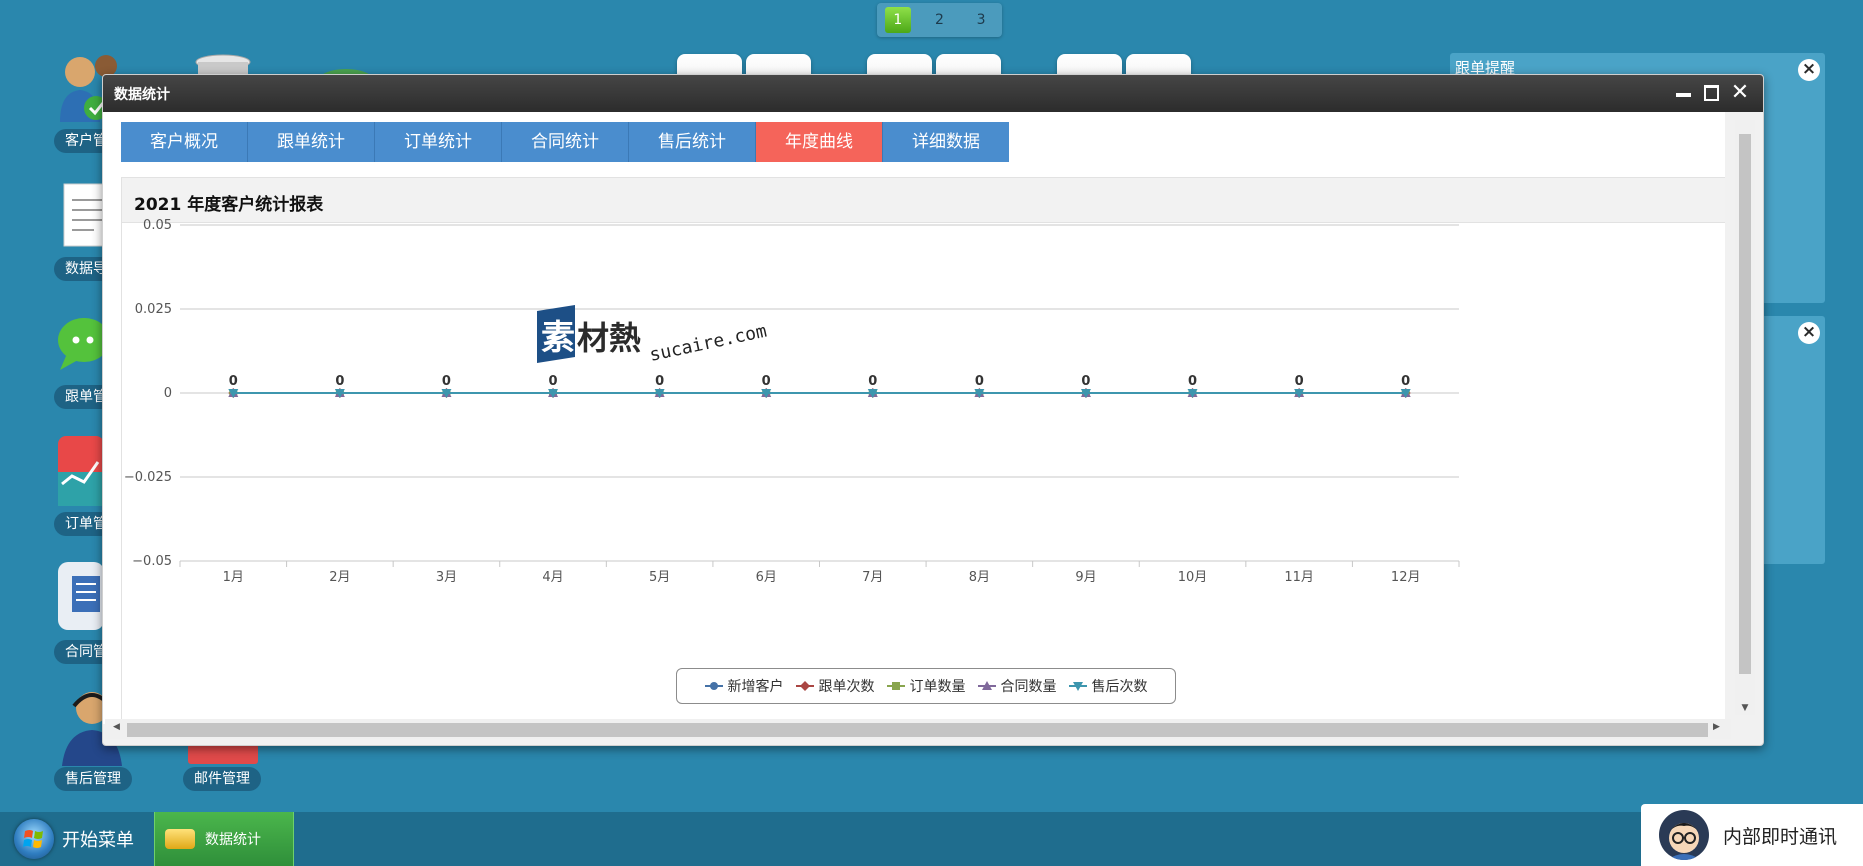  What do you see at coordinates (148, 477) in the screenshot?
I see `y-tick-label: −0.025` at bounding box center [148, 477].